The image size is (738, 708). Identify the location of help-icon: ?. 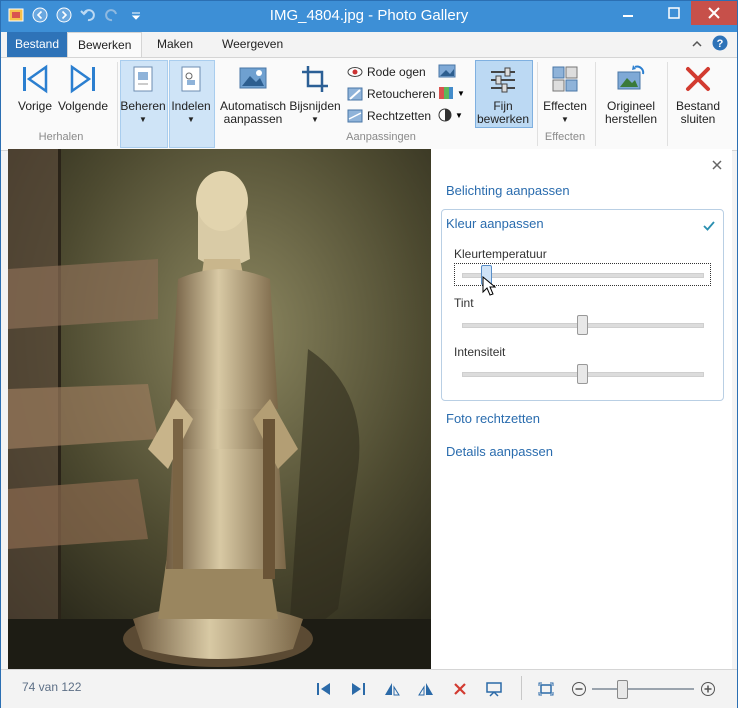
(720, 45).